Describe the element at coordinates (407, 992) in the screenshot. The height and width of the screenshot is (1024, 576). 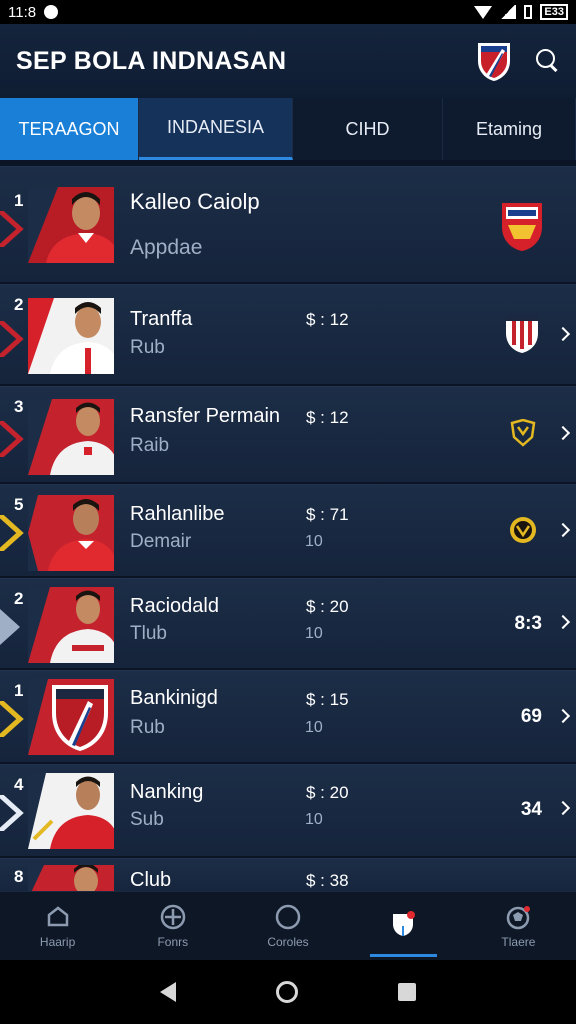
I see `recents-icon` at that location.